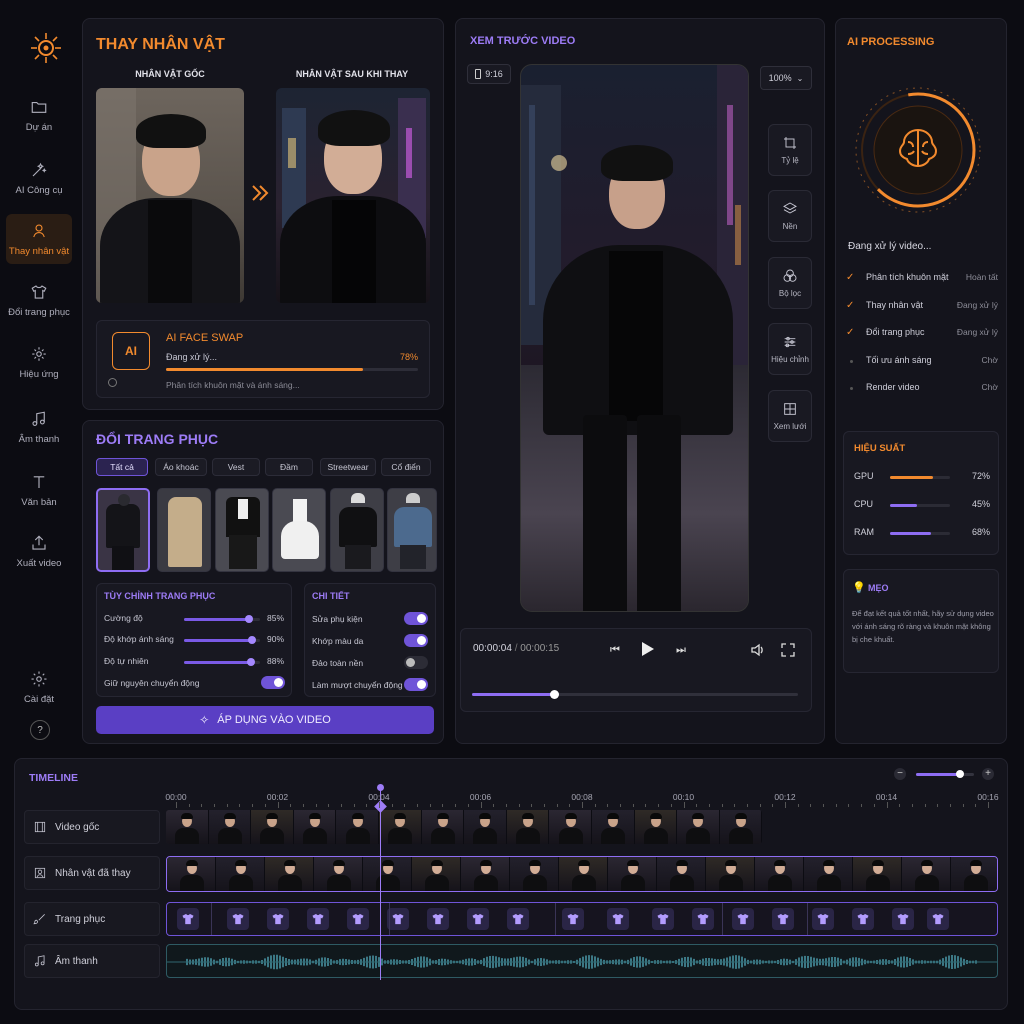  I want to click on clip-outfit, so click(582, 919).